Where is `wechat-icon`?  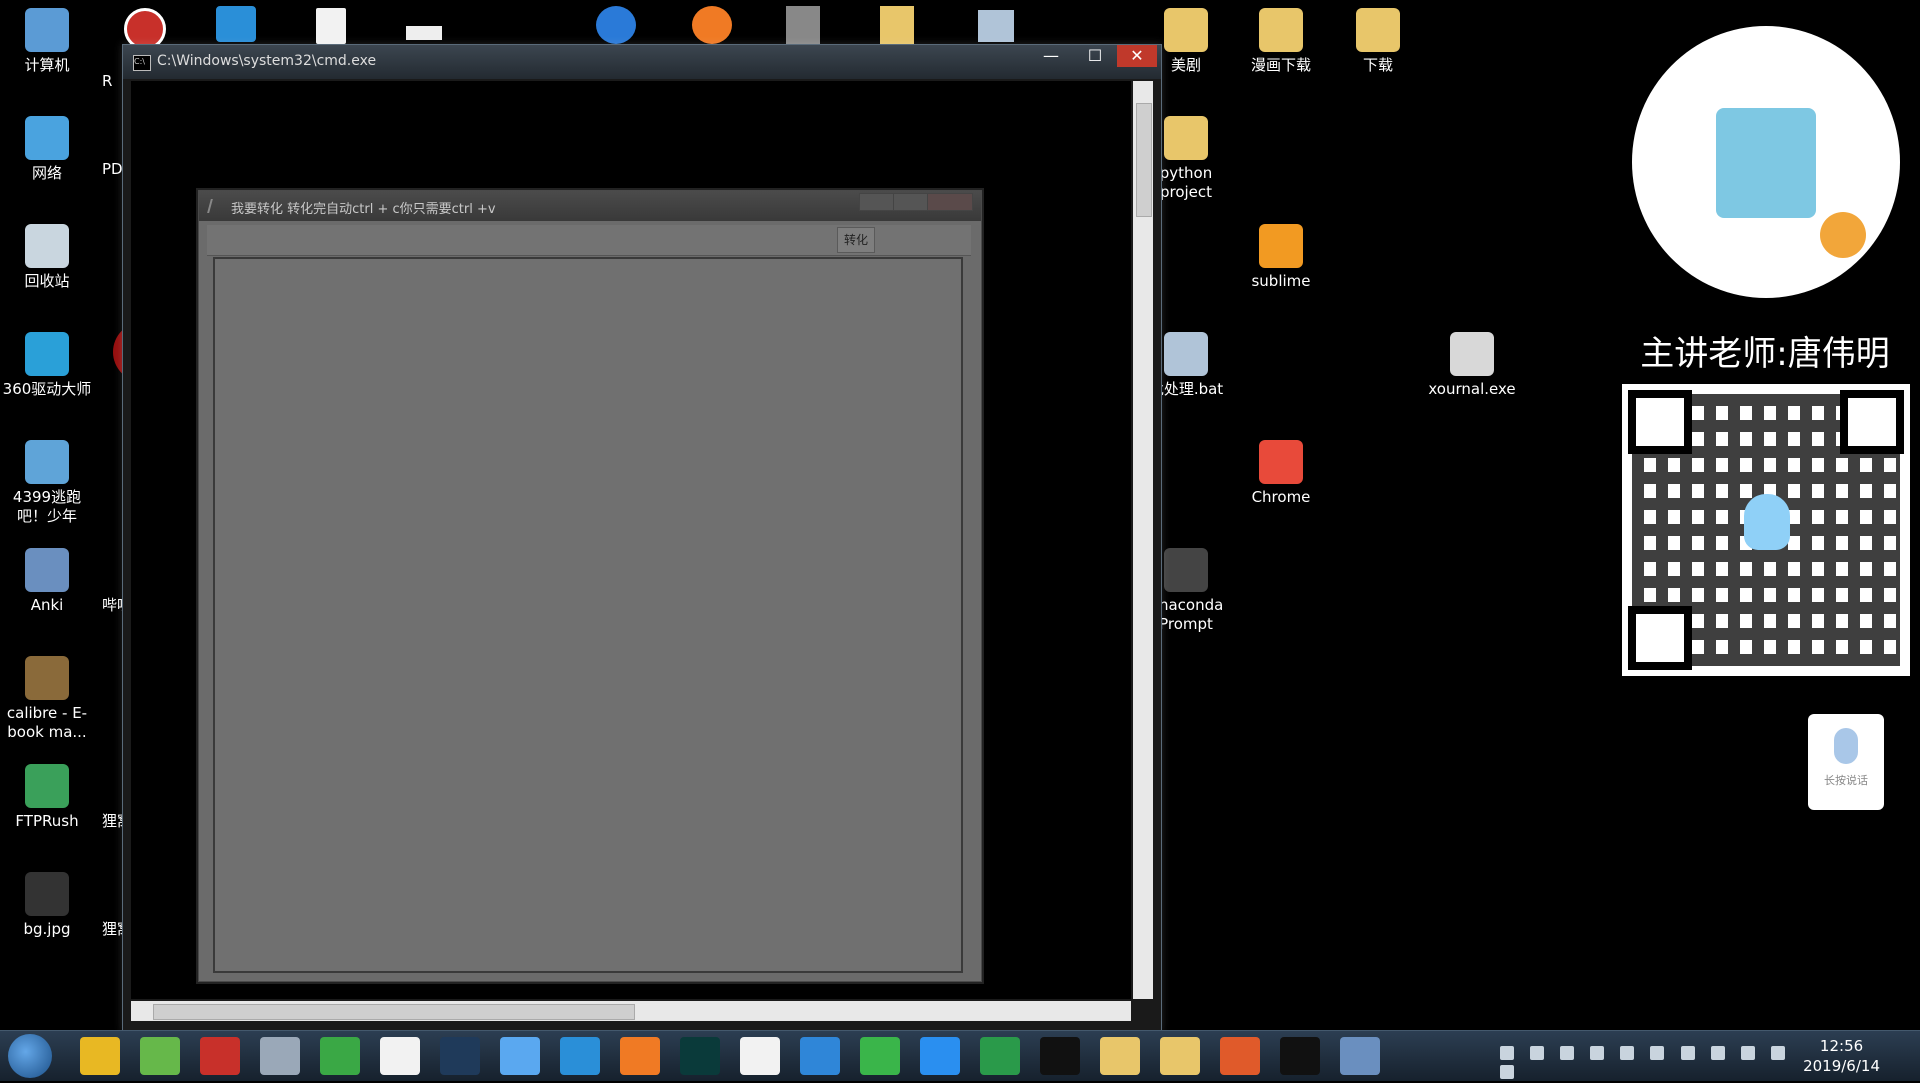 wechat-icon is located at coordinates (880, 1056).